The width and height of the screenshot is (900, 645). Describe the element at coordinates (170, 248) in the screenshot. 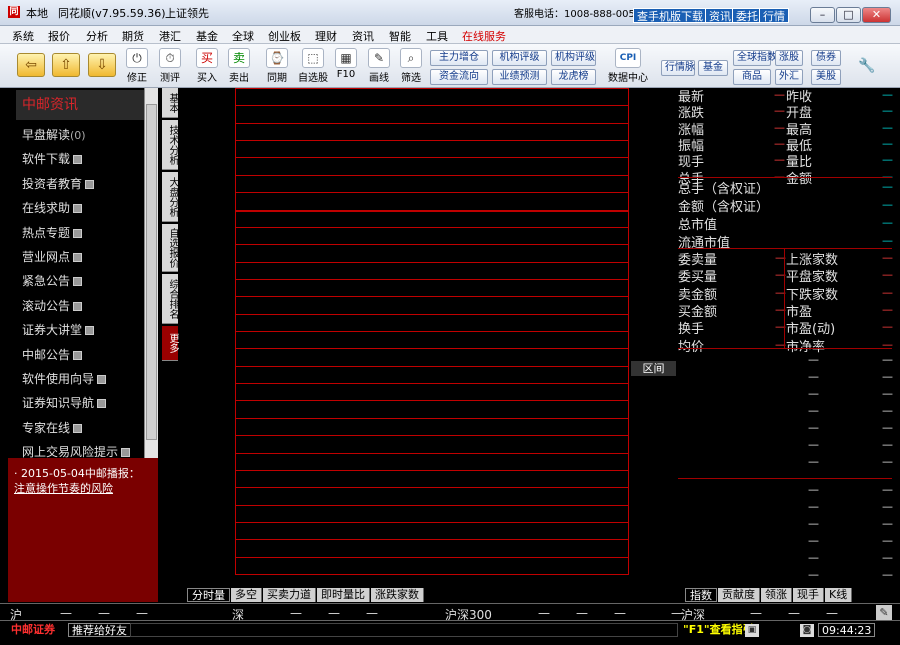

I see `vtab-3: 自选报价` at that location.